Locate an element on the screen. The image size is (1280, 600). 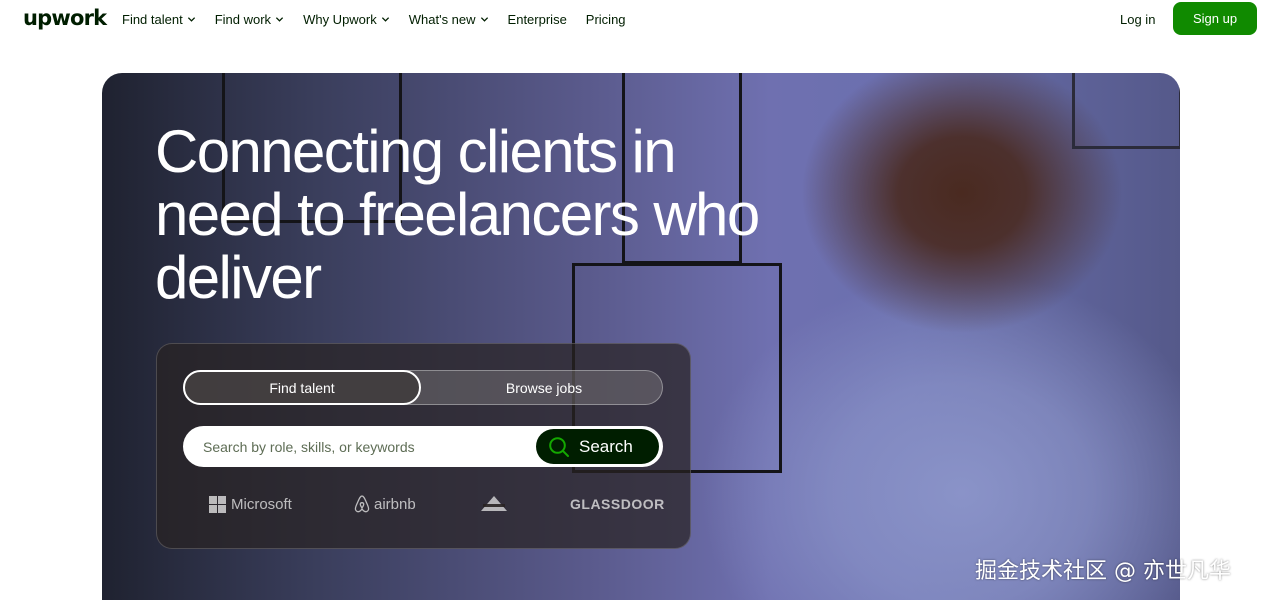
microsoft-windows-icon is located at coordinates (217, 504).